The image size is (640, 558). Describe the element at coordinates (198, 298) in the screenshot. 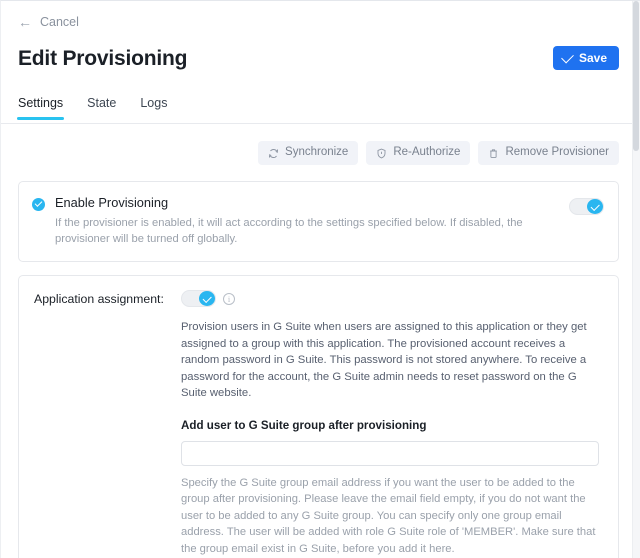

I see `application-assignment-toggle` at that location.